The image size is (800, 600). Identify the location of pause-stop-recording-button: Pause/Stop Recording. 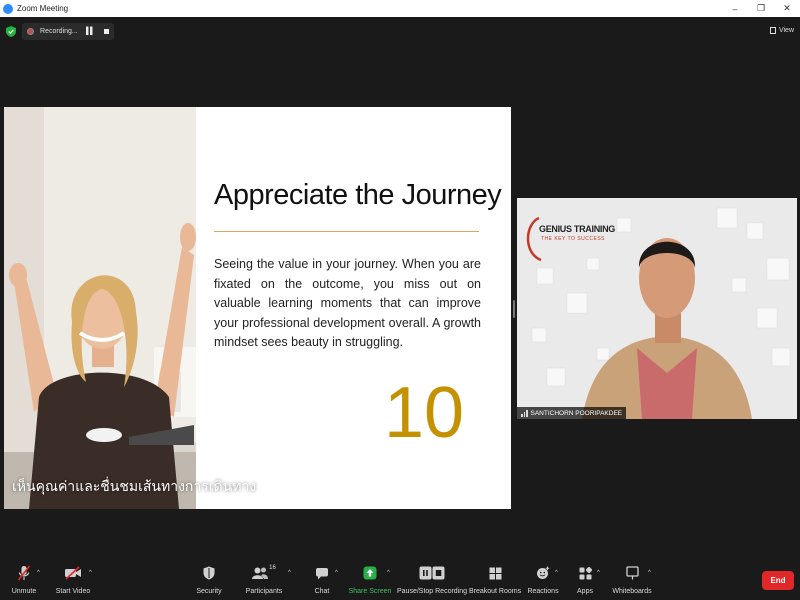
(432, 581).